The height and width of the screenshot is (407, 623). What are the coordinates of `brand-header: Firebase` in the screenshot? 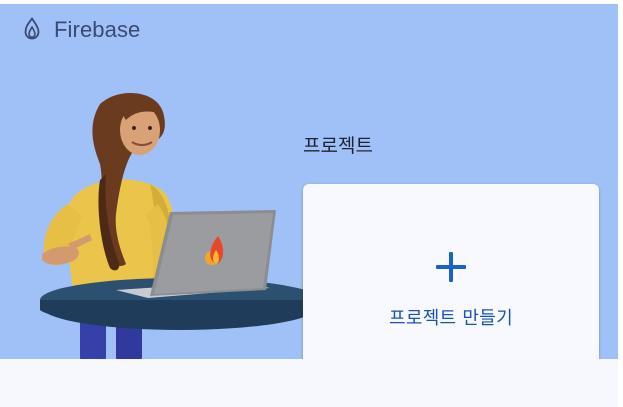 It's located at (80, 30).